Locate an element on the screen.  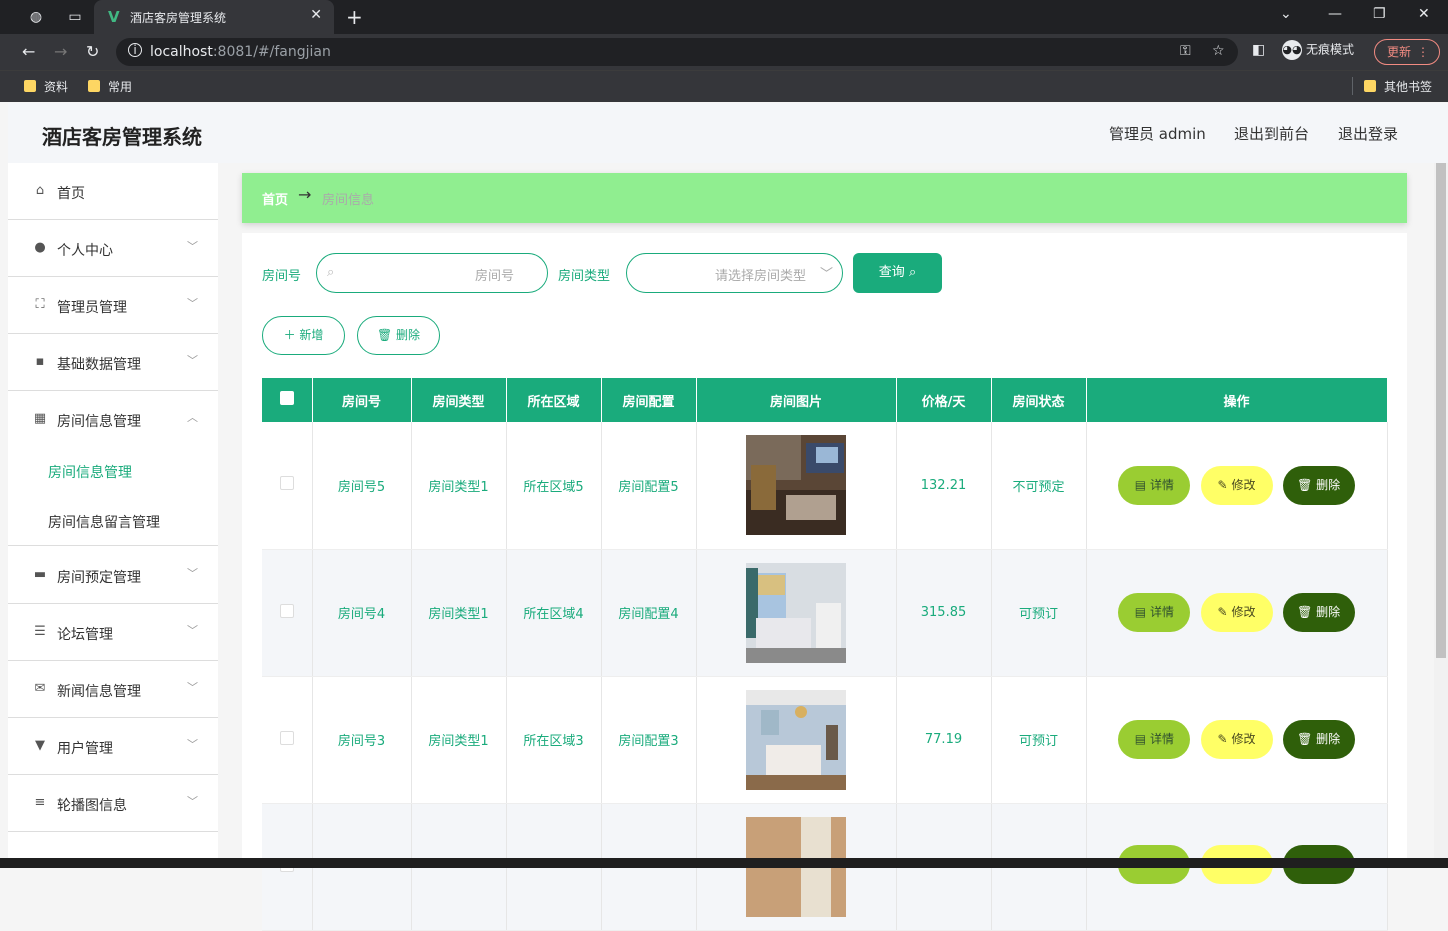
new-tab-icon: + is located at coordinates (354, 17).